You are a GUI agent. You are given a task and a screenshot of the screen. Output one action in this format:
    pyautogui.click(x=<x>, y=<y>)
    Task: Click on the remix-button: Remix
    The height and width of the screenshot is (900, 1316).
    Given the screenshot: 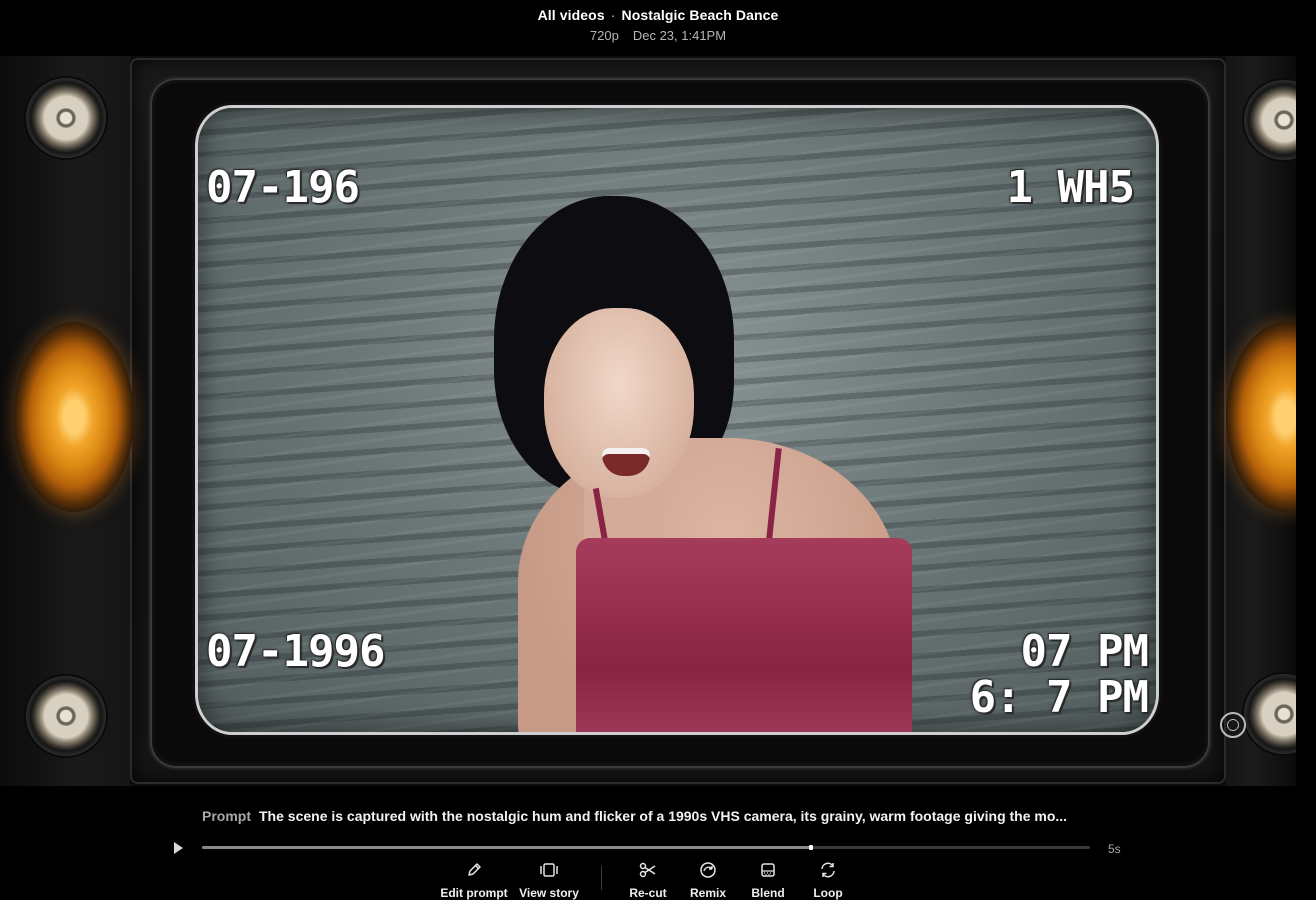 What is the action you would take?
    pyautogui.click(x=708, y=880)
    